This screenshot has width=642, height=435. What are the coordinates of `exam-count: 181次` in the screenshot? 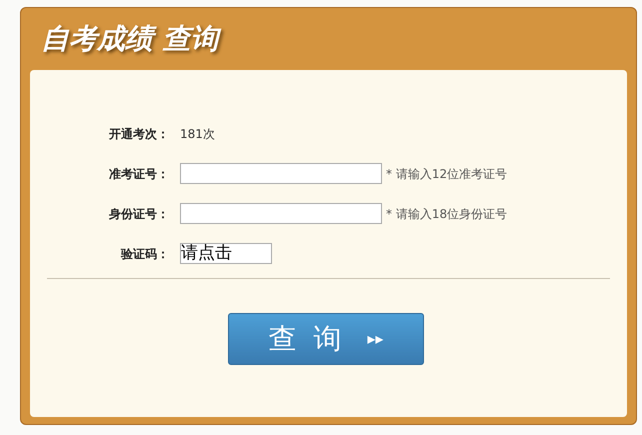 It's located at (197, 134).